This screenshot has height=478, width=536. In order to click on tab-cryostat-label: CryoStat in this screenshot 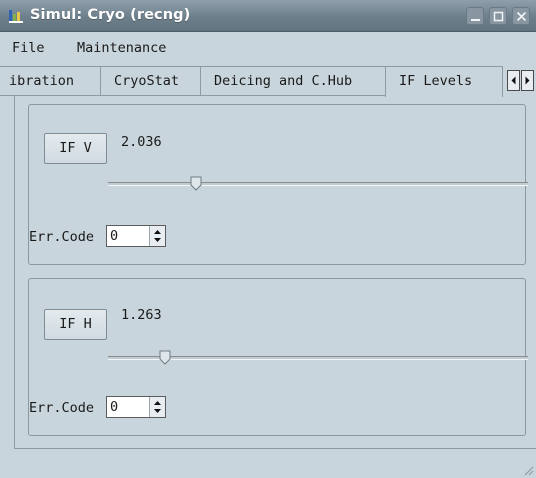, I will do `click(147, 81)`.